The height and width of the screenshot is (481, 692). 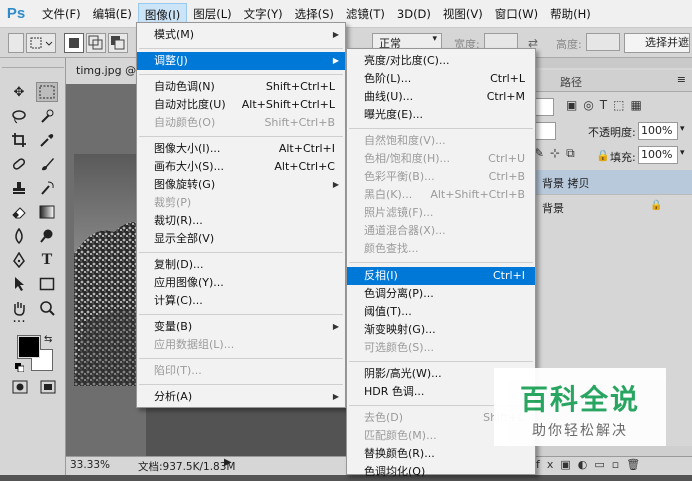 I want to click on menubar-item: 3D(D), so click(x=414, y=14).